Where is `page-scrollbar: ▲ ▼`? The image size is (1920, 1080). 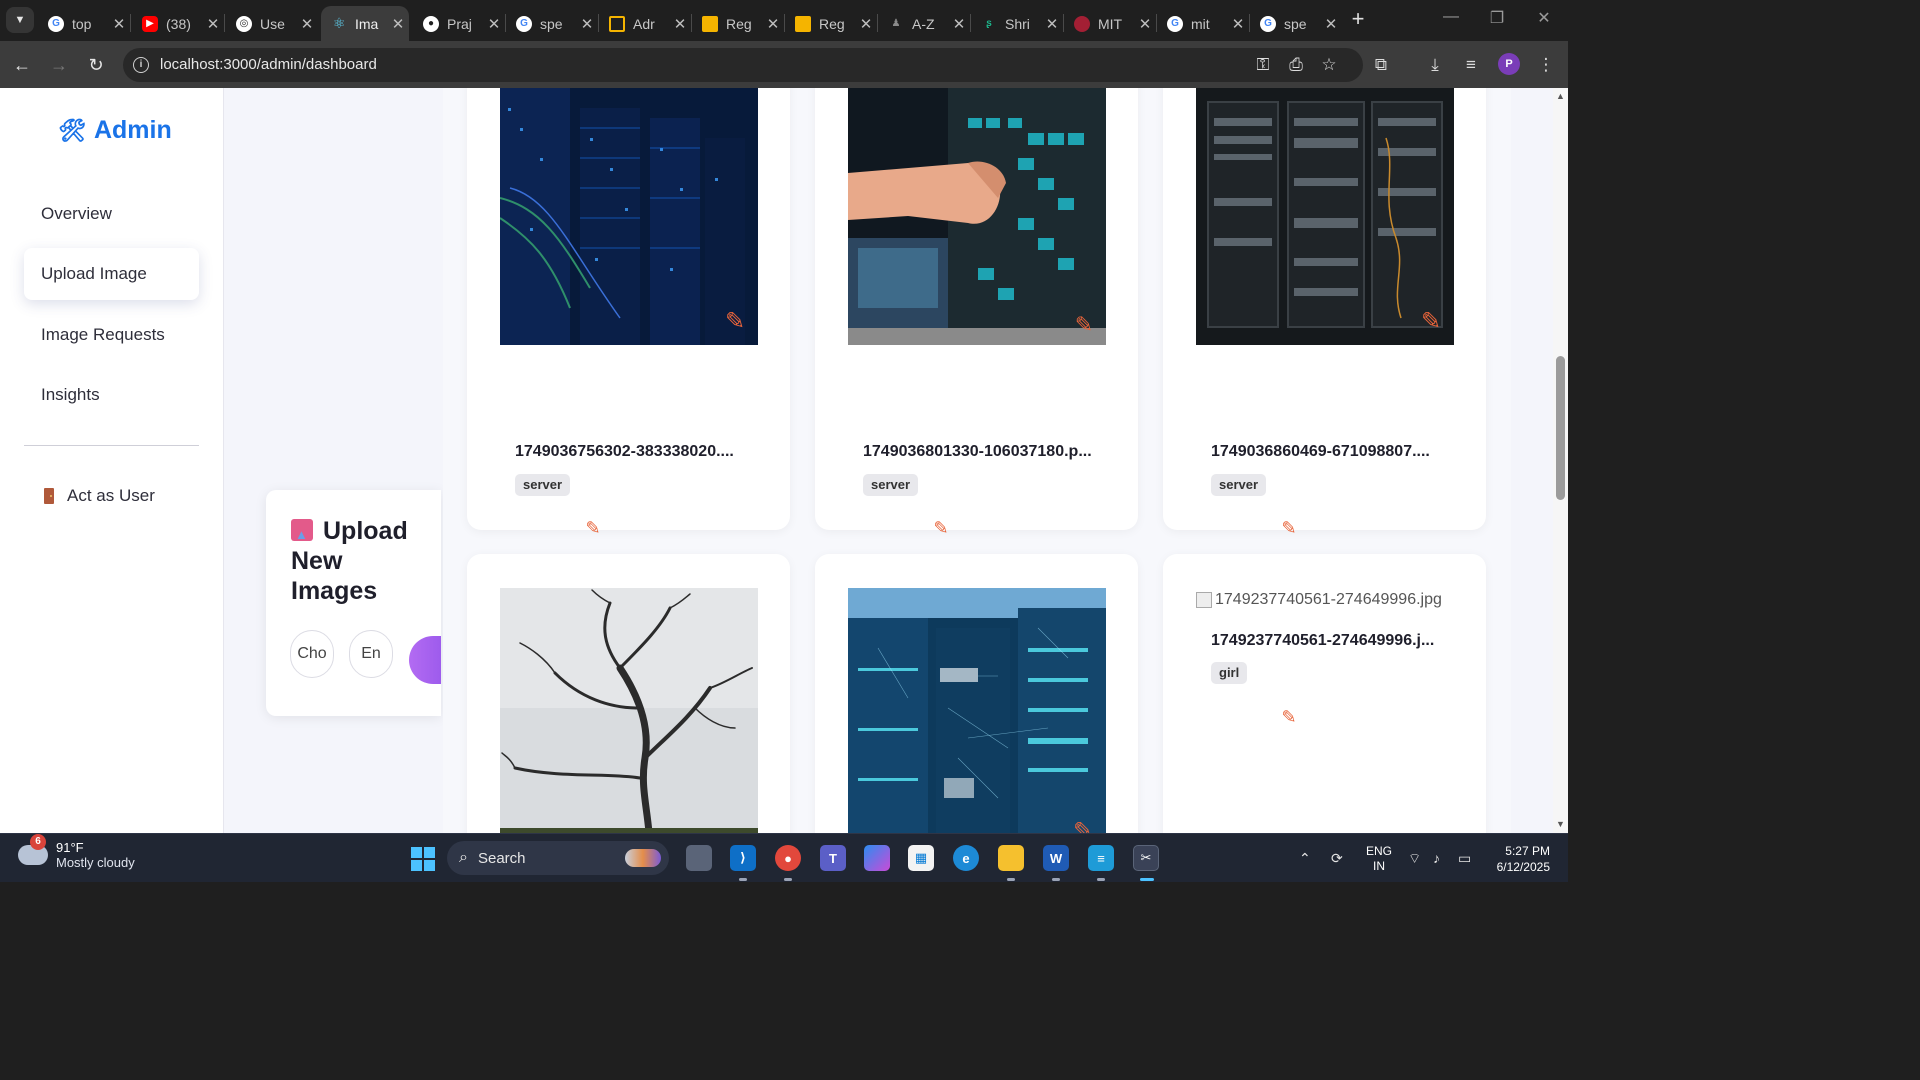 page-scrollbar: ▲ ▼ is located at coordinates (1560, 460).